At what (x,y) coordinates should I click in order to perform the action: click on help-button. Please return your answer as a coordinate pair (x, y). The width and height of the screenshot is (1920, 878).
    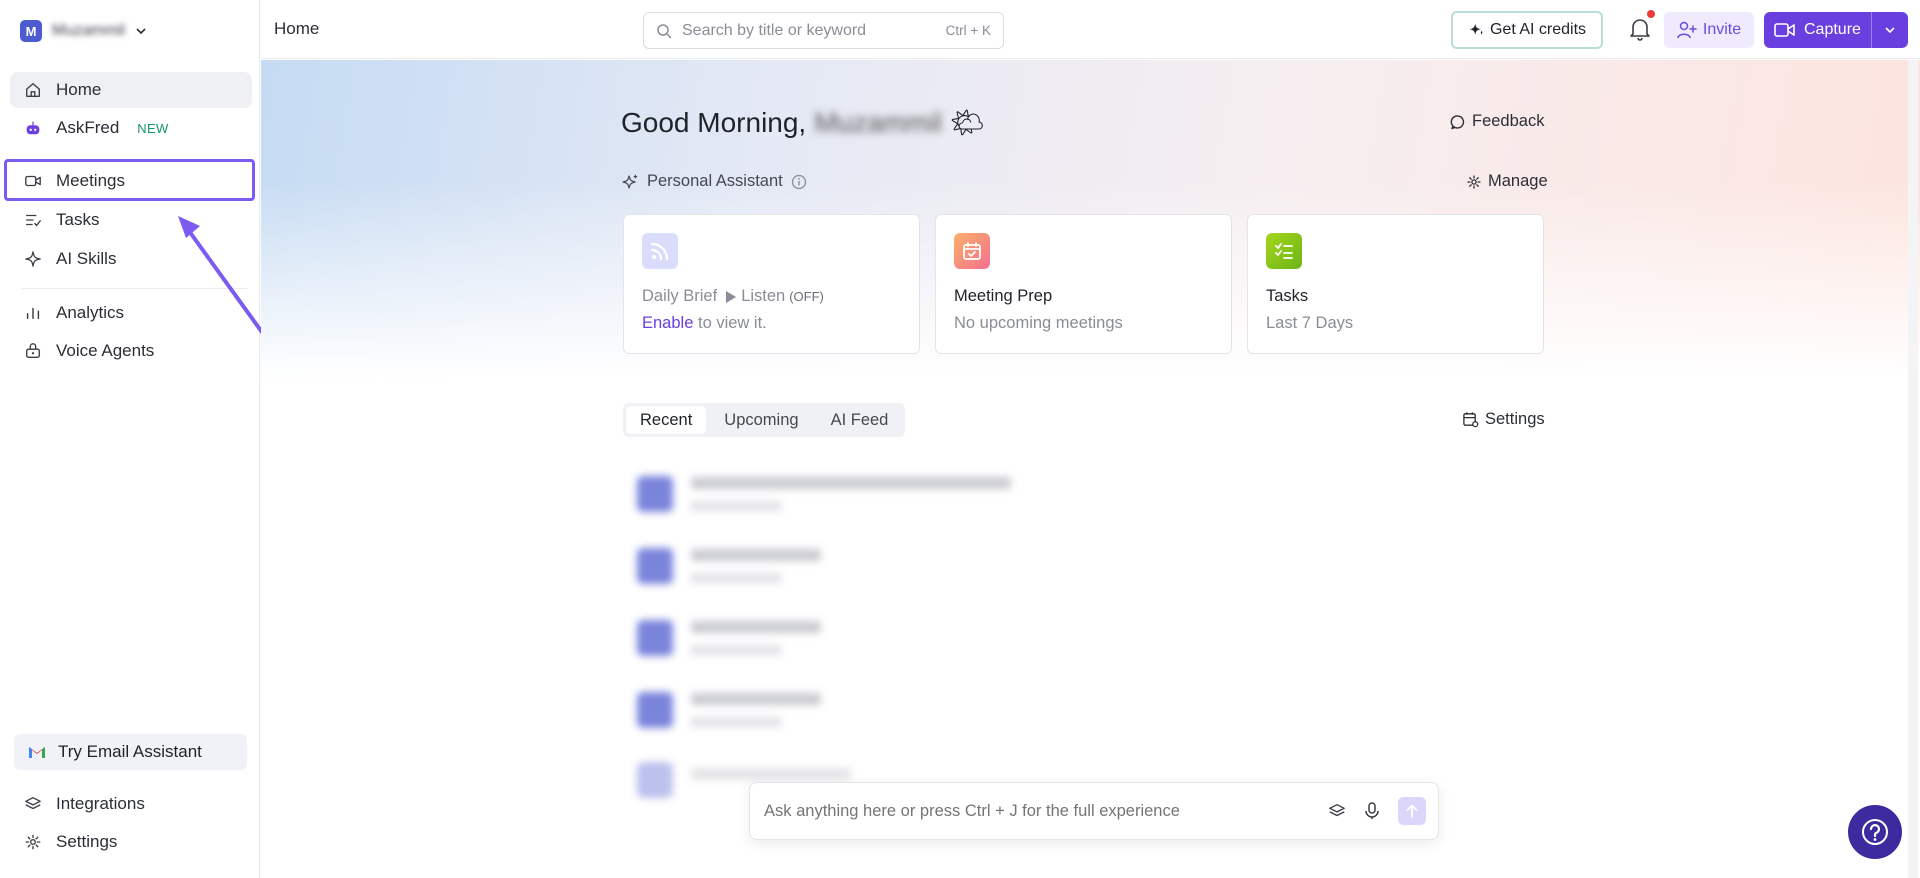
    Looking at the image, I should click on (1875, 832).